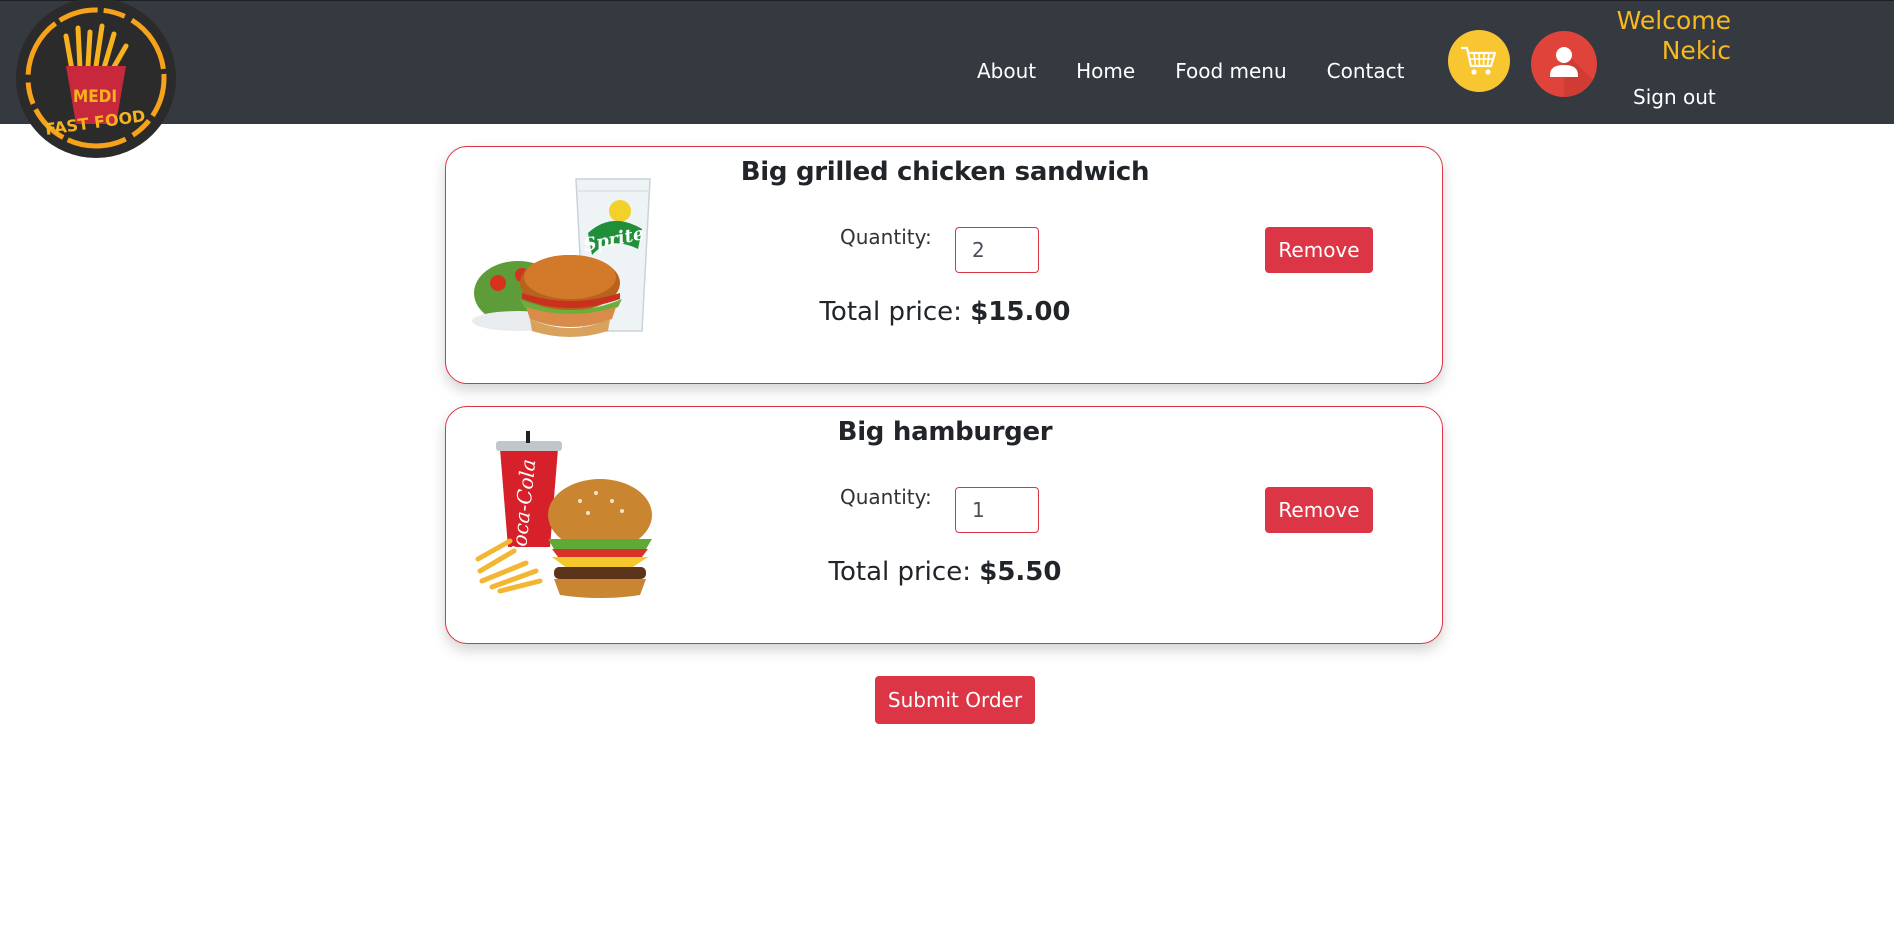 This screenshot has width=1894, height=939. Describe the element at coordinates (1696, 50) in the screenshot. I see `welcome-username: Nekic` at that location.